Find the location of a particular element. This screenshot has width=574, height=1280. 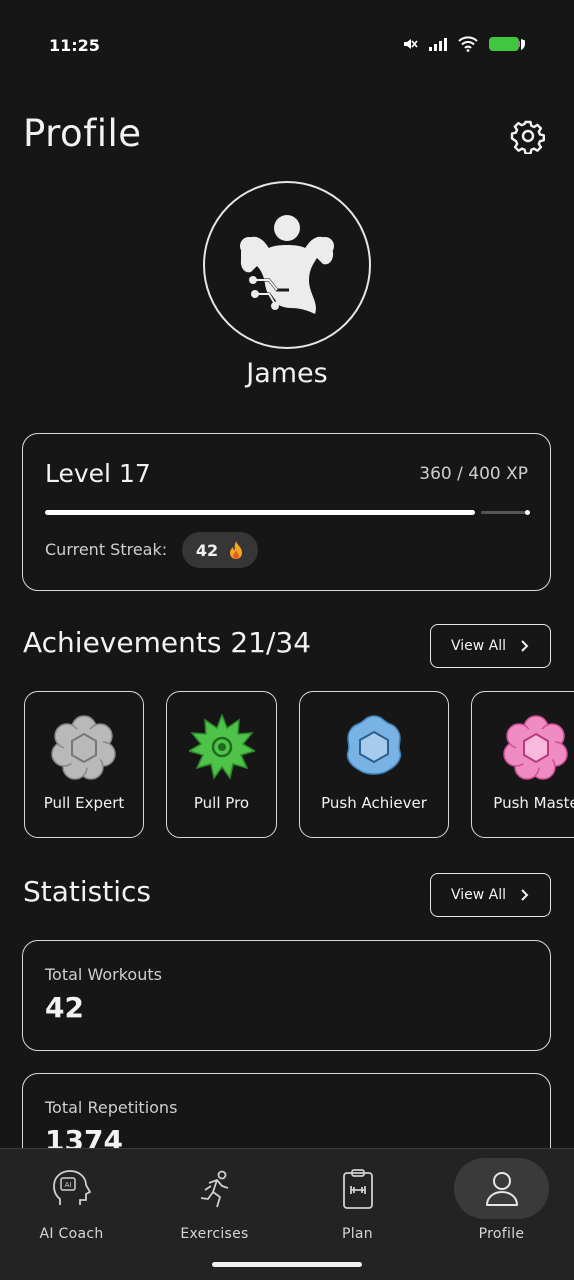

xp-text: 360 / 400 XP is located at coordinates (473, 474).